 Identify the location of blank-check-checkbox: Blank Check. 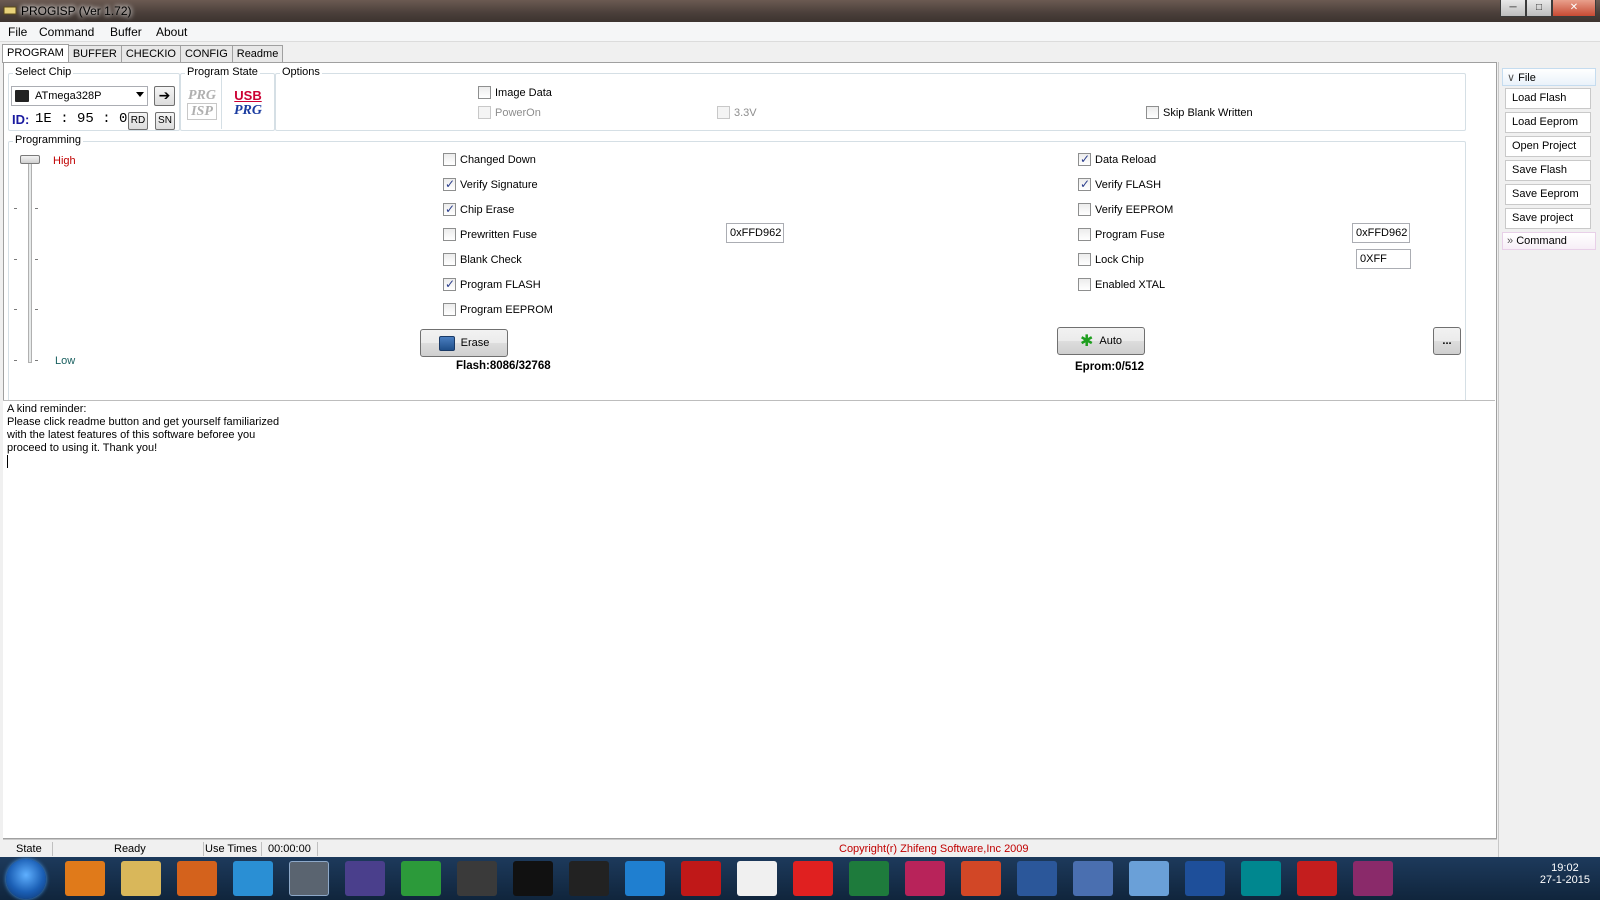
(482, 259).